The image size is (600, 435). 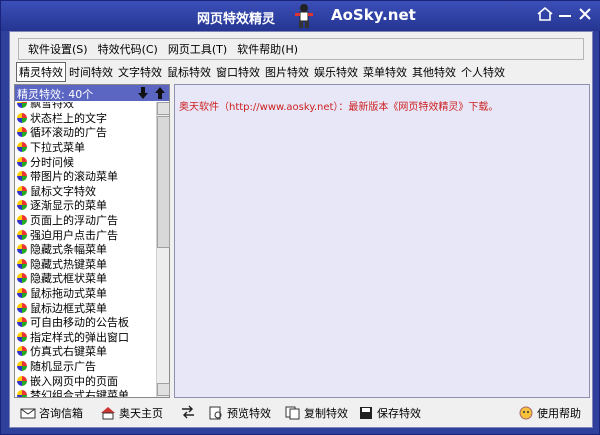 I want to click on preview-icon, so click(x=215, y=413).